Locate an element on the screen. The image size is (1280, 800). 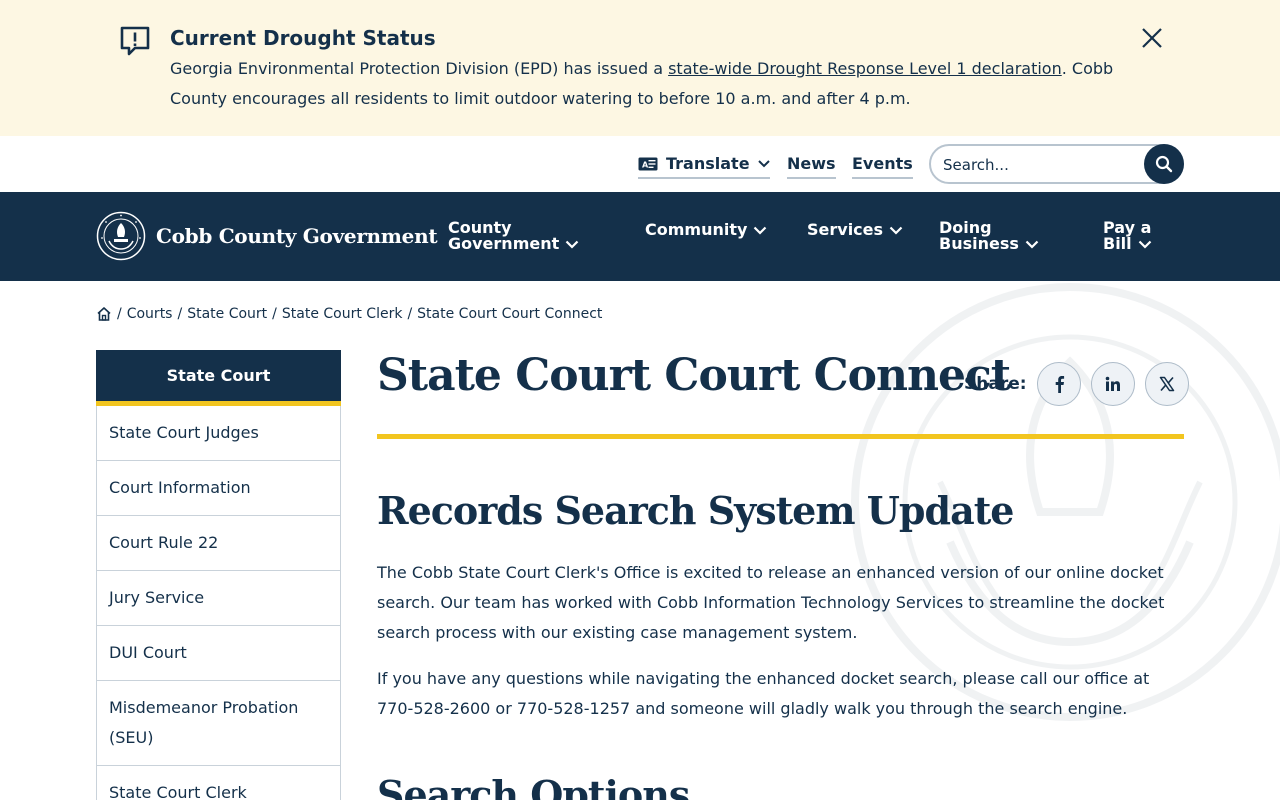
search-icon is located at coordinates (1164, 164).